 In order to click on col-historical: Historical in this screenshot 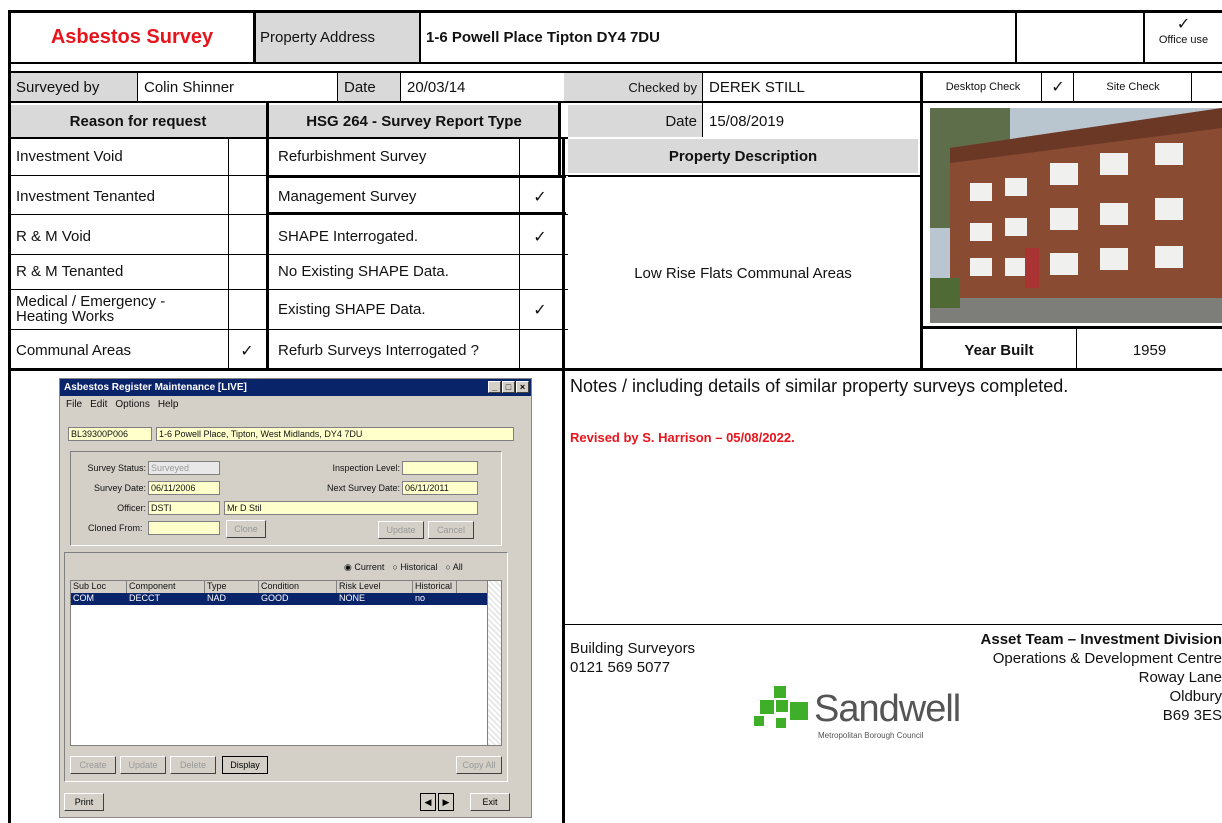, I will do `click(435, 587)`.